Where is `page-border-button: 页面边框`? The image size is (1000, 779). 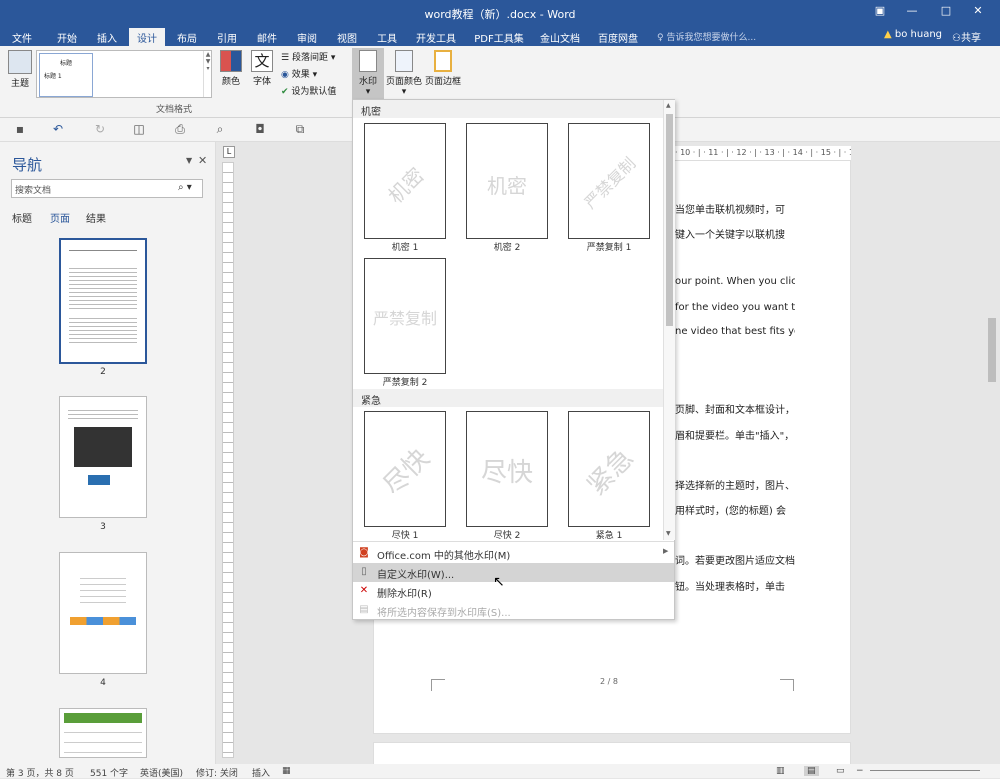 page-border-button: 页面边框 is located at coordinates (443, 68).